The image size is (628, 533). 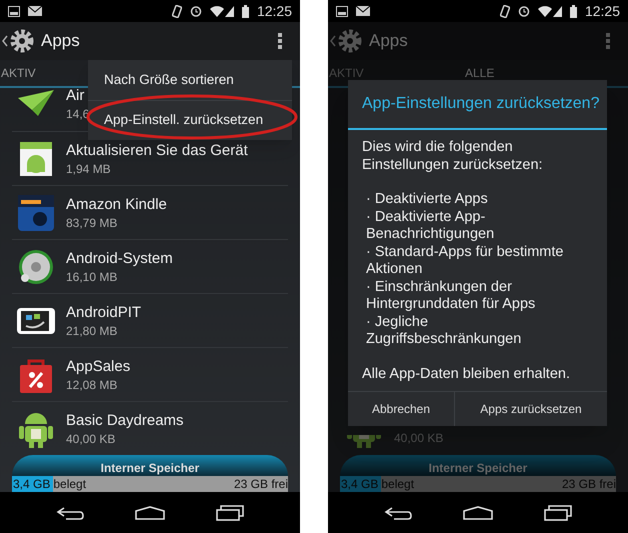 I want to click on app-name: Android-System, so click(x=119, y=258).